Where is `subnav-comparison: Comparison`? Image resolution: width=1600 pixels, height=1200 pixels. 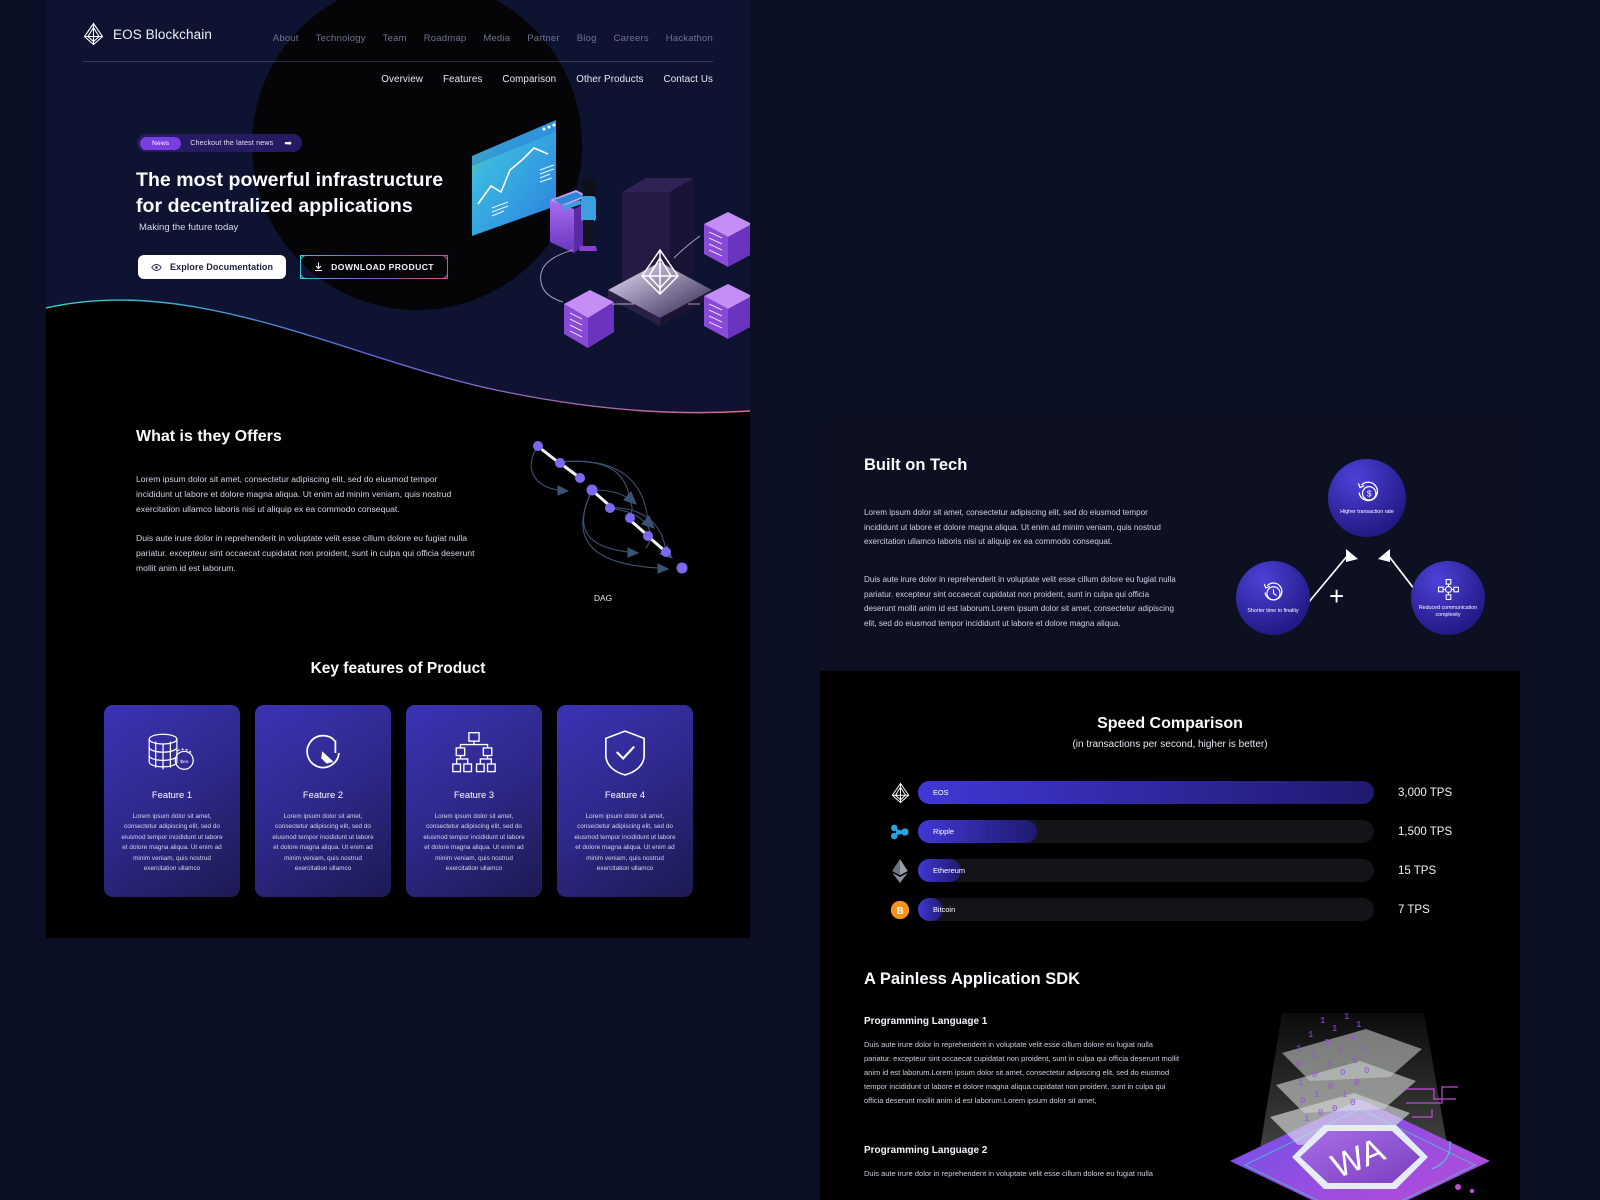
subnav-comparison: Comparison is located at coordinates (529, 79).